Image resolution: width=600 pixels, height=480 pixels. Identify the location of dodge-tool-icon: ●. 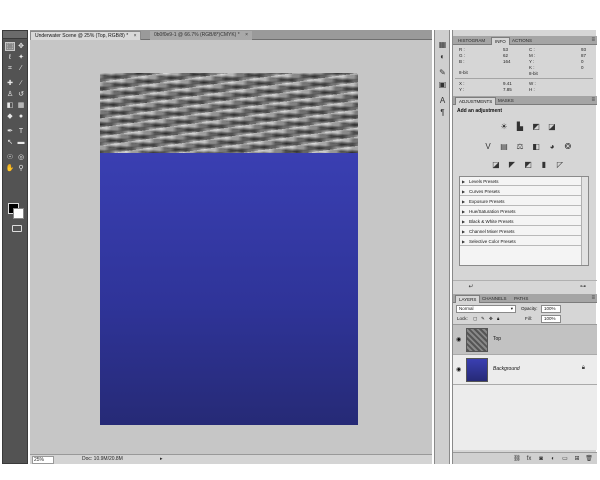
(21, 116).